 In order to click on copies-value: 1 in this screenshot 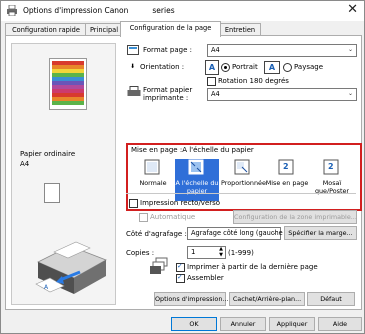, I will do `click(193, 252)`.